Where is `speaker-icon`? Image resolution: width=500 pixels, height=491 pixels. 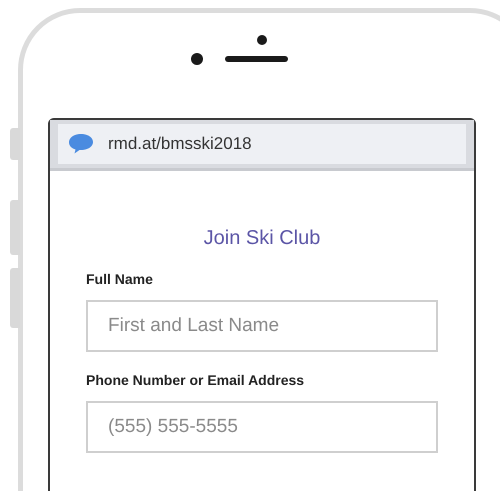 speaker-icon is located at coordinates (256, 59).